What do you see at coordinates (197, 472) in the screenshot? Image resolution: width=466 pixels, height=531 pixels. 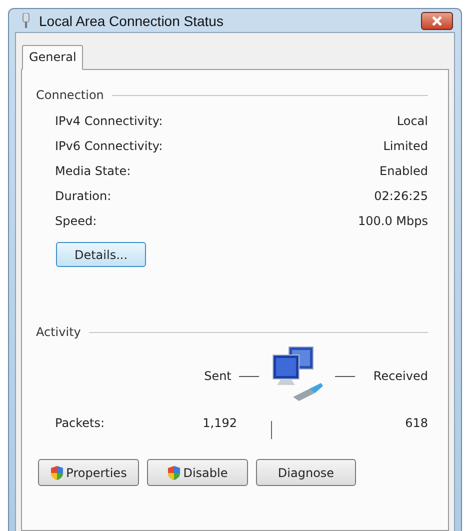 I see `action-button: Disable` at bounding box center [197, 472].